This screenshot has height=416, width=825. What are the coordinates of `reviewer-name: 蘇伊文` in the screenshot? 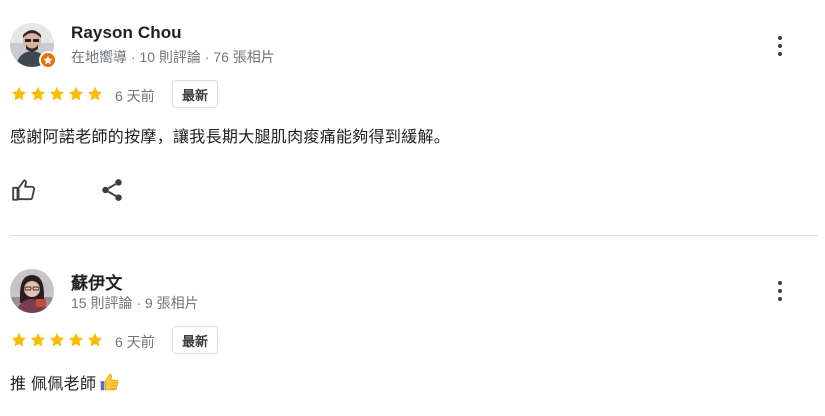 It's located at (96, 281).